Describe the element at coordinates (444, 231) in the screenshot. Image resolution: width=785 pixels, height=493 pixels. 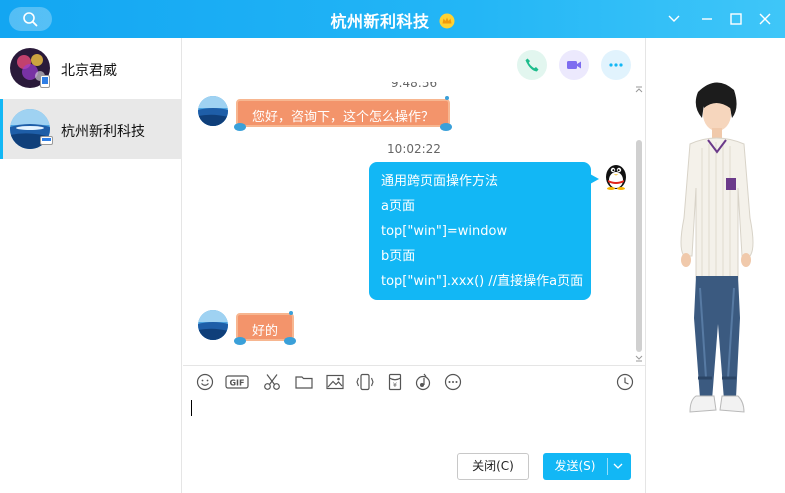
I see `message-line: top["win"]=window` at that location.